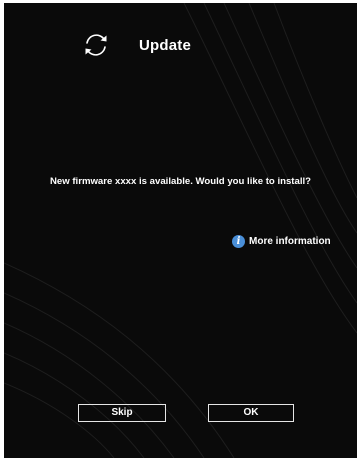 Image resolution: width=361 pixels, height=461 pixels. I want to click on skip-button: Skip, so click(122, 413).